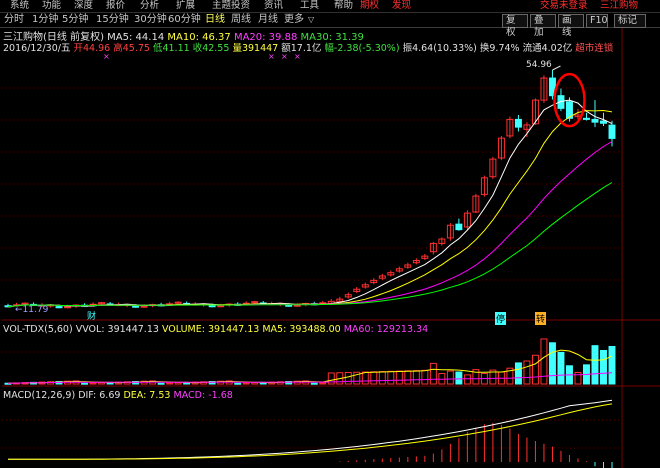  I want to click on dif-value: DIF: 6.69, so click(99, 395).